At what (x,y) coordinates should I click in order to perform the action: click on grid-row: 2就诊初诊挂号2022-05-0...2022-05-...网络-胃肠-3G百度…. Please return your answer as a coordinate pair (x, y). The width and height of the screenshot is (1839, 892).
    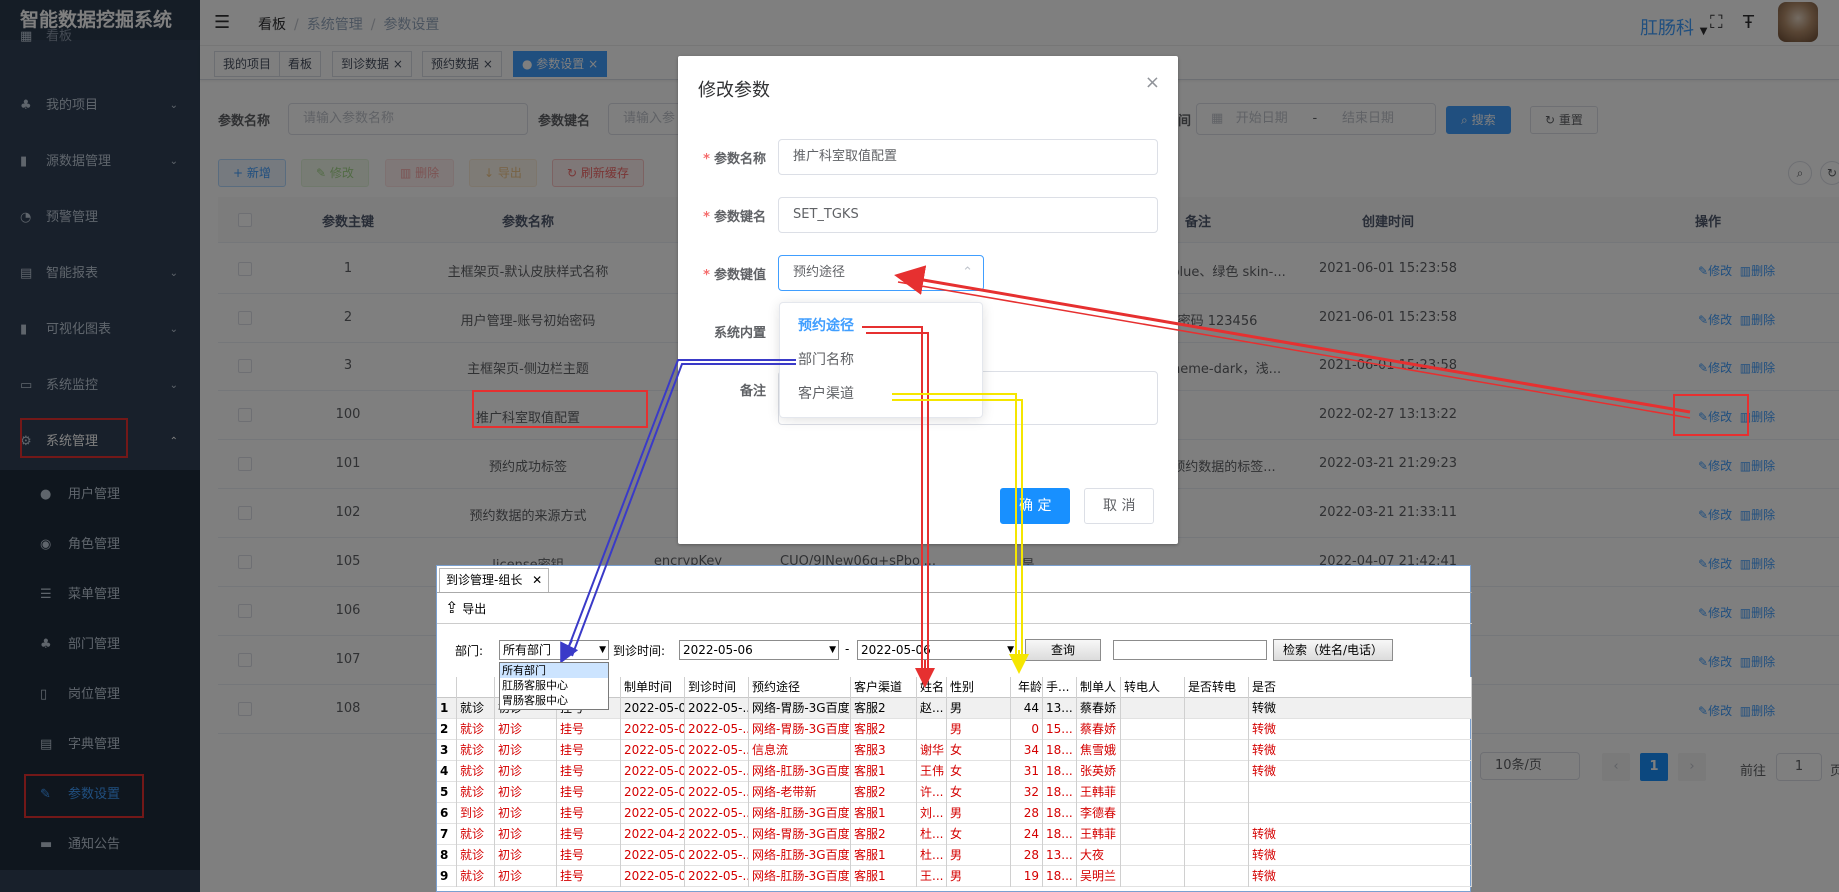
    Looking at the image, I should click on (954, 729).